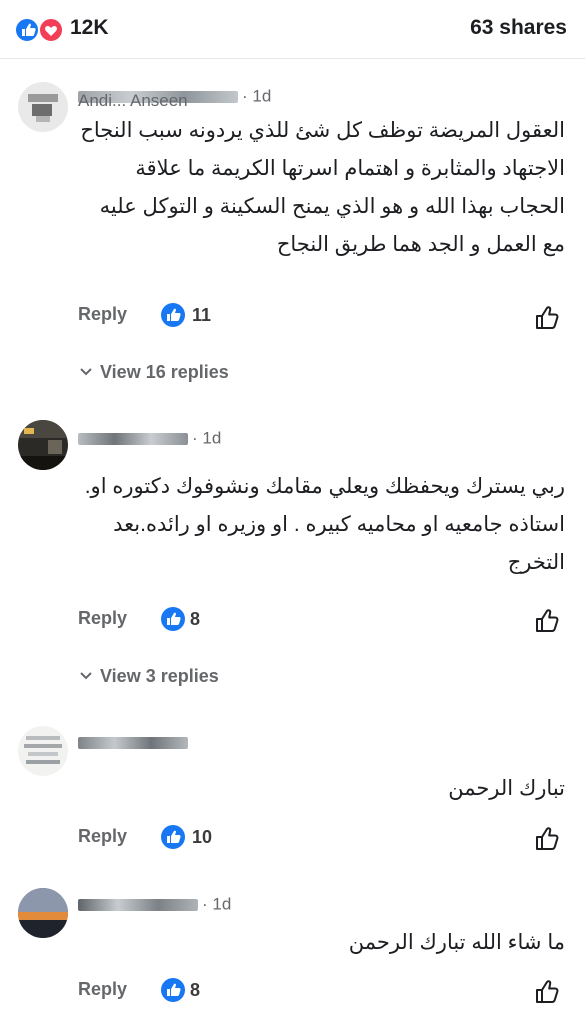  I want to click on reaction-count: 12K, so click(89, 28).